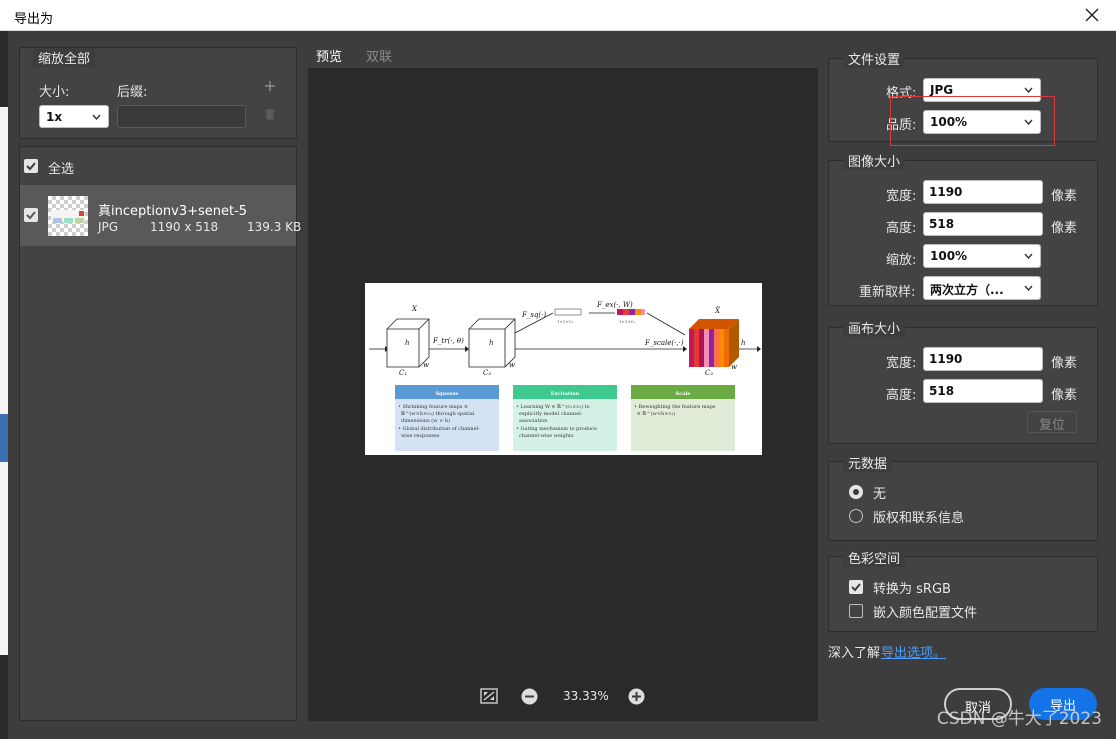  Describe the element at coordinates (491, 343) in the screenshot. I see `fig-h2: h` at that location.